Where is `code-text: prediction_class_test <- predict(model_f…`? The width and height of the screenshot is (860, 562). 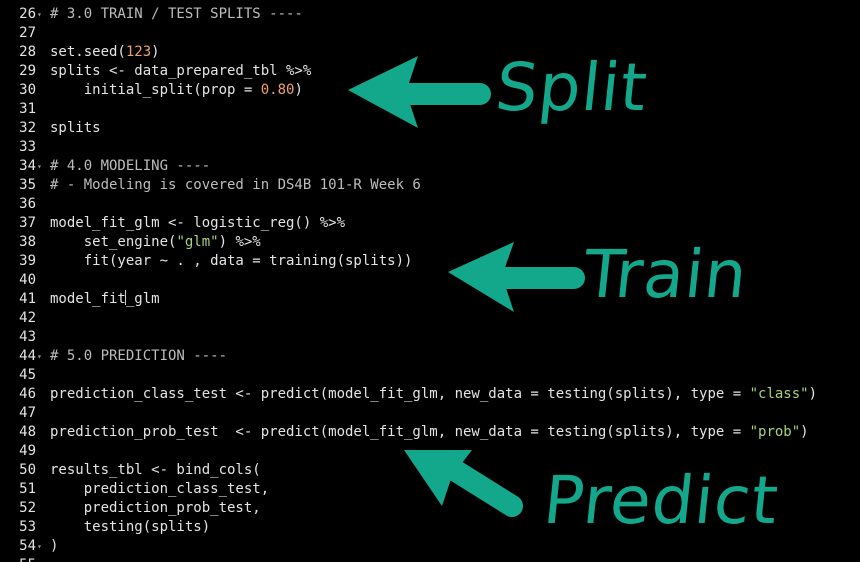
code-text: prediction_class_test <- predict(model_f… is located at coordinates (433, 394).